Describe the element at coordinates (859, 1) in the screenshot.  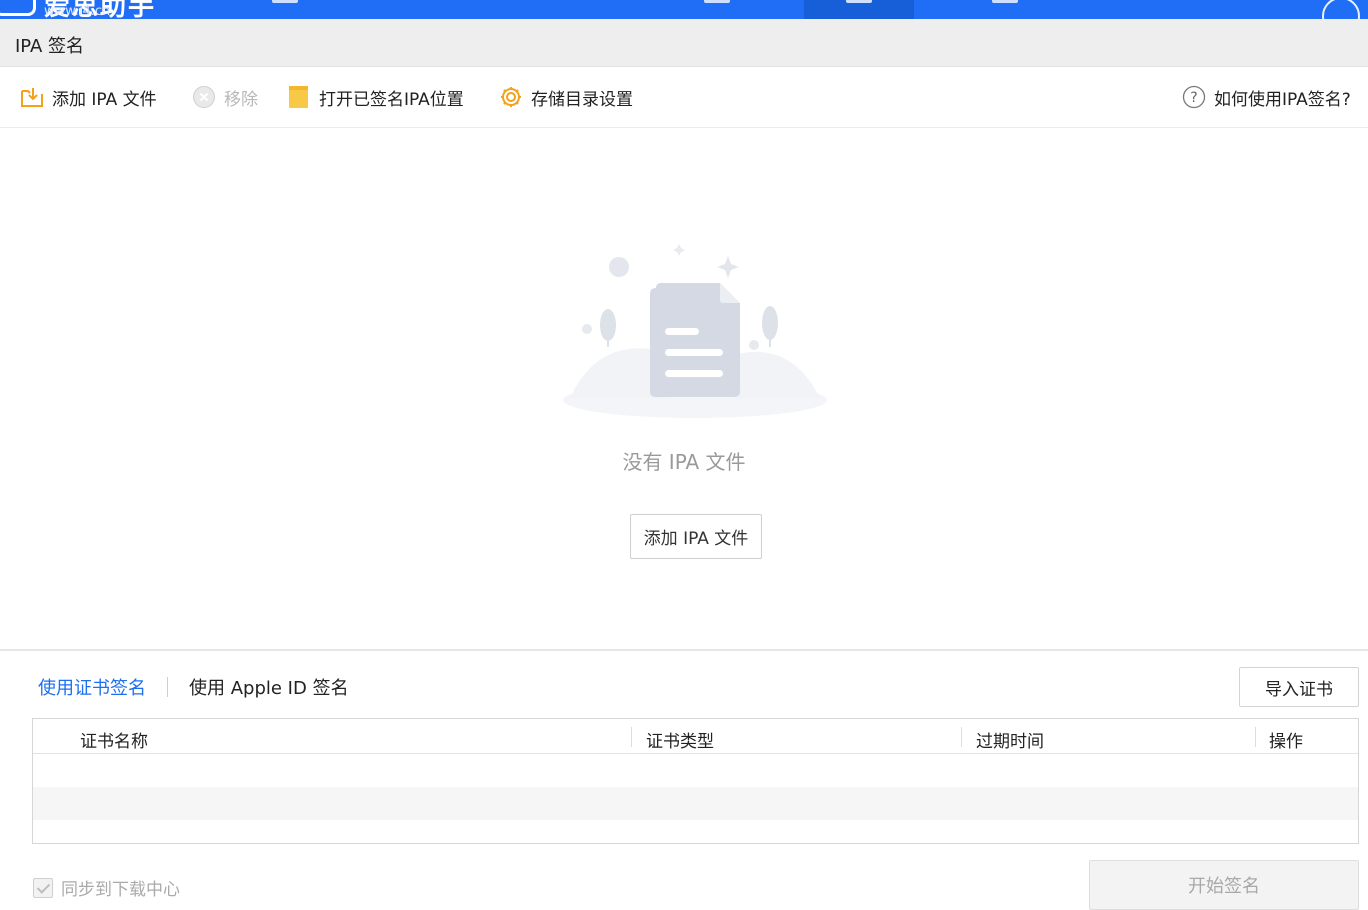
I see `nav-tab-active-icon` at that location.